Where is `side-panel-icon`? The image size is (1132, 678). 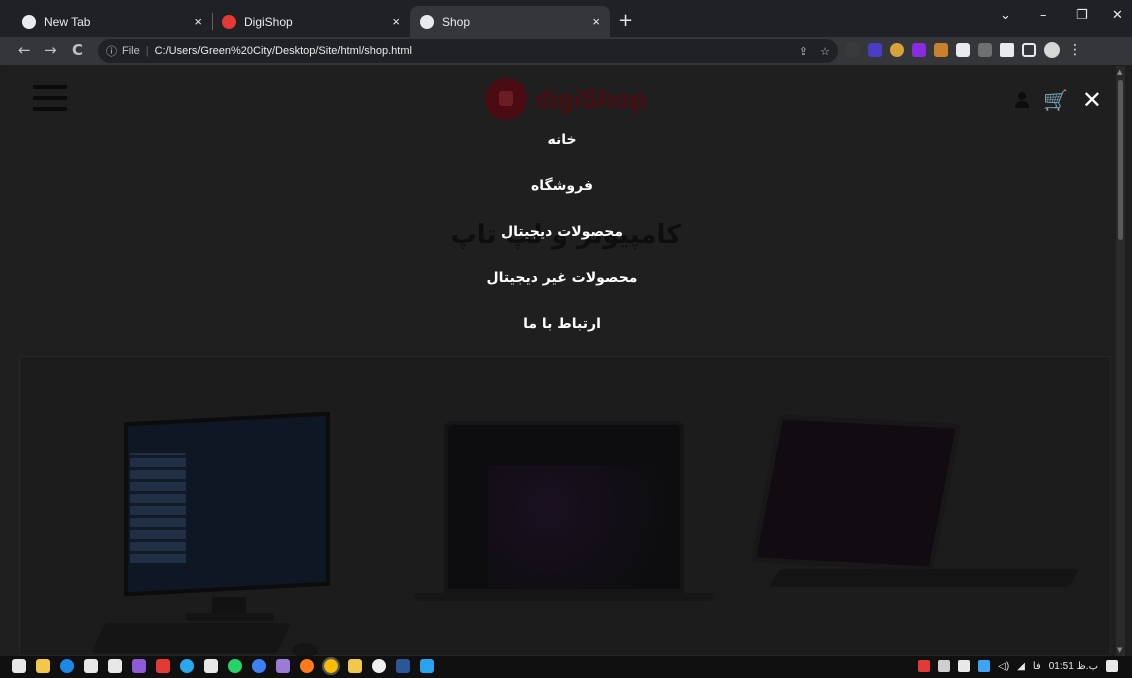
side-panel-icon is located at coordinates (1029, 50).